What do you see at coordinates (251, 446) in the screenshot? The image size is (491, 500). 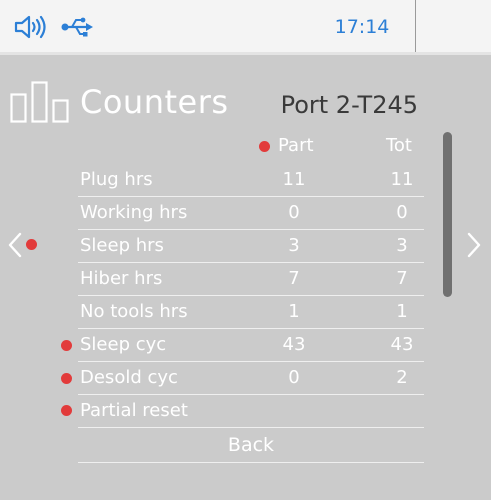 I see `back-button: Back` at bounding box center [251, 446].